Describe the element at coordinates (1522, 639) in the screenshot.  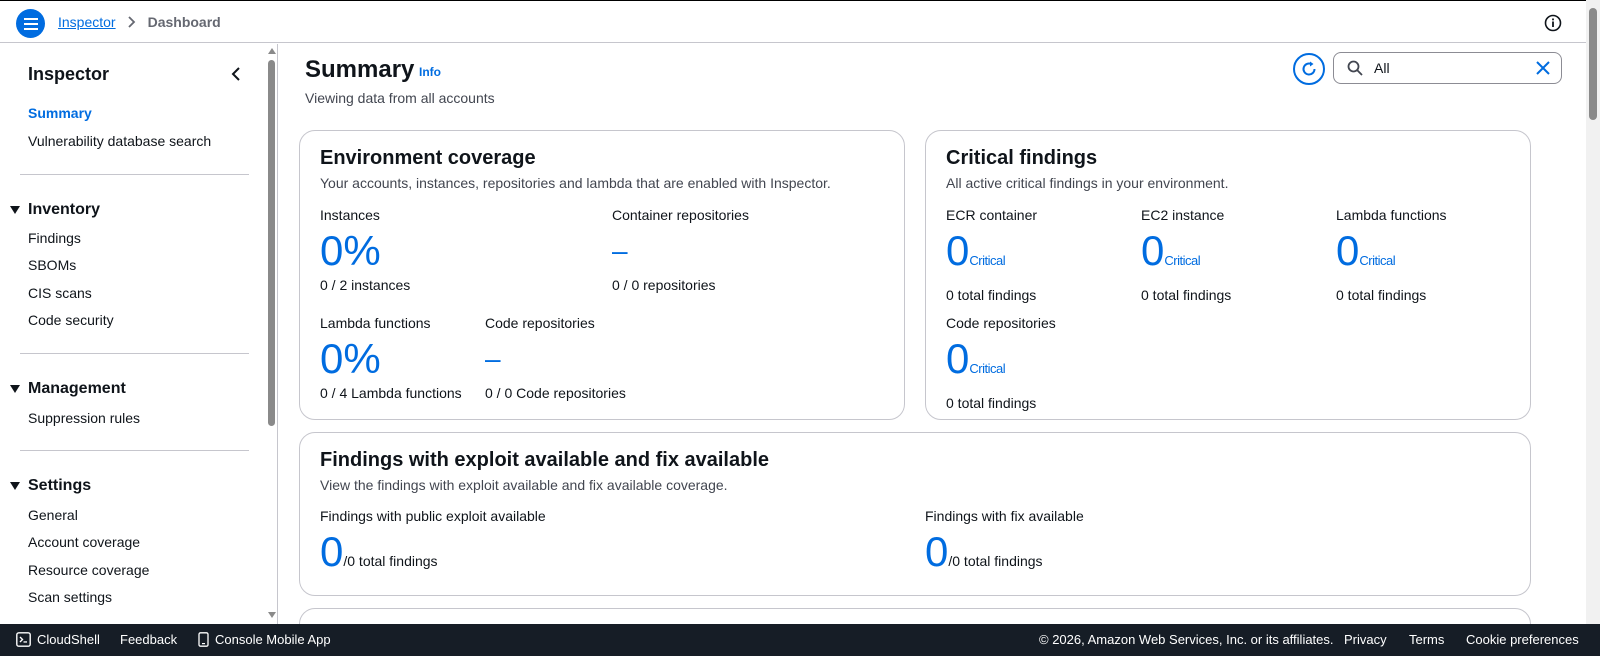
I see `cookie-preferences-link: Cookie preferences` at that location.